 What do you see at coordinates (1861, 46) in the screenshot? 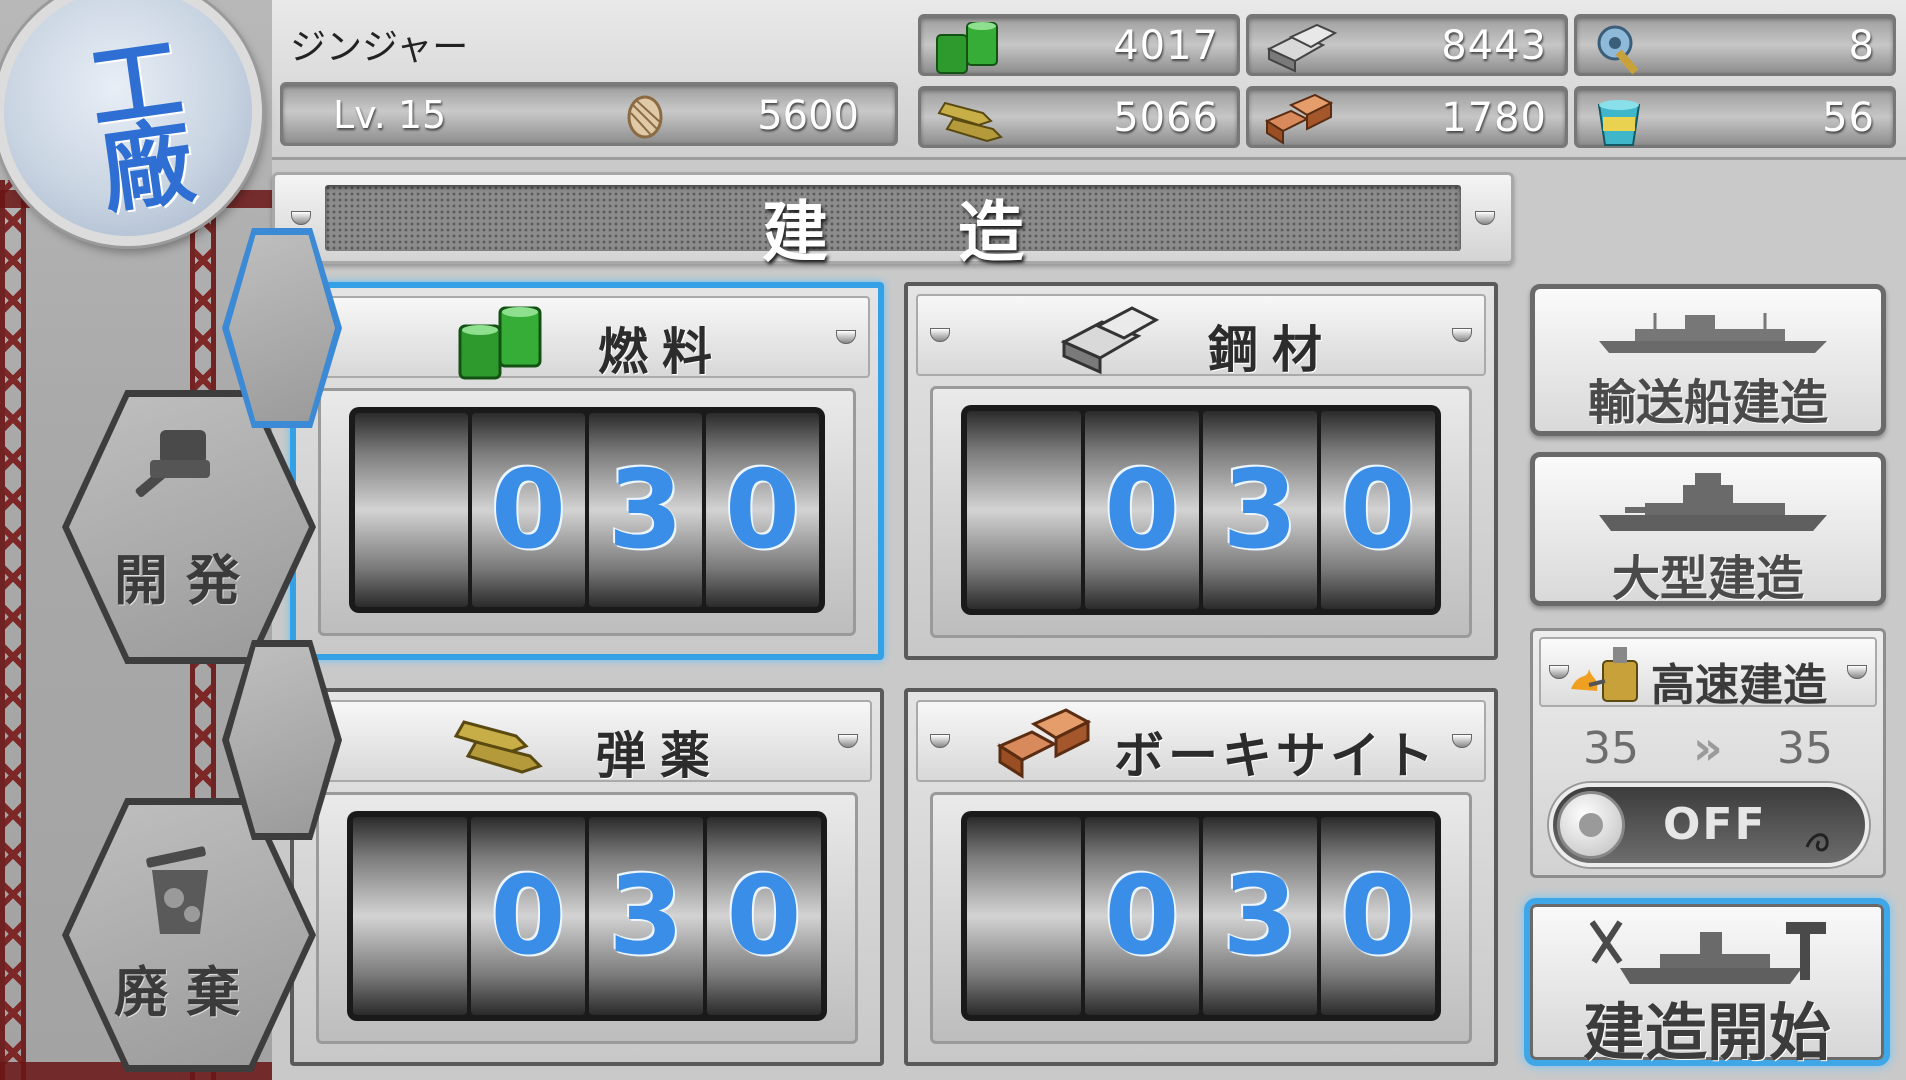
I see `dev-material-value: 8` at bounding box center [1861, 46].